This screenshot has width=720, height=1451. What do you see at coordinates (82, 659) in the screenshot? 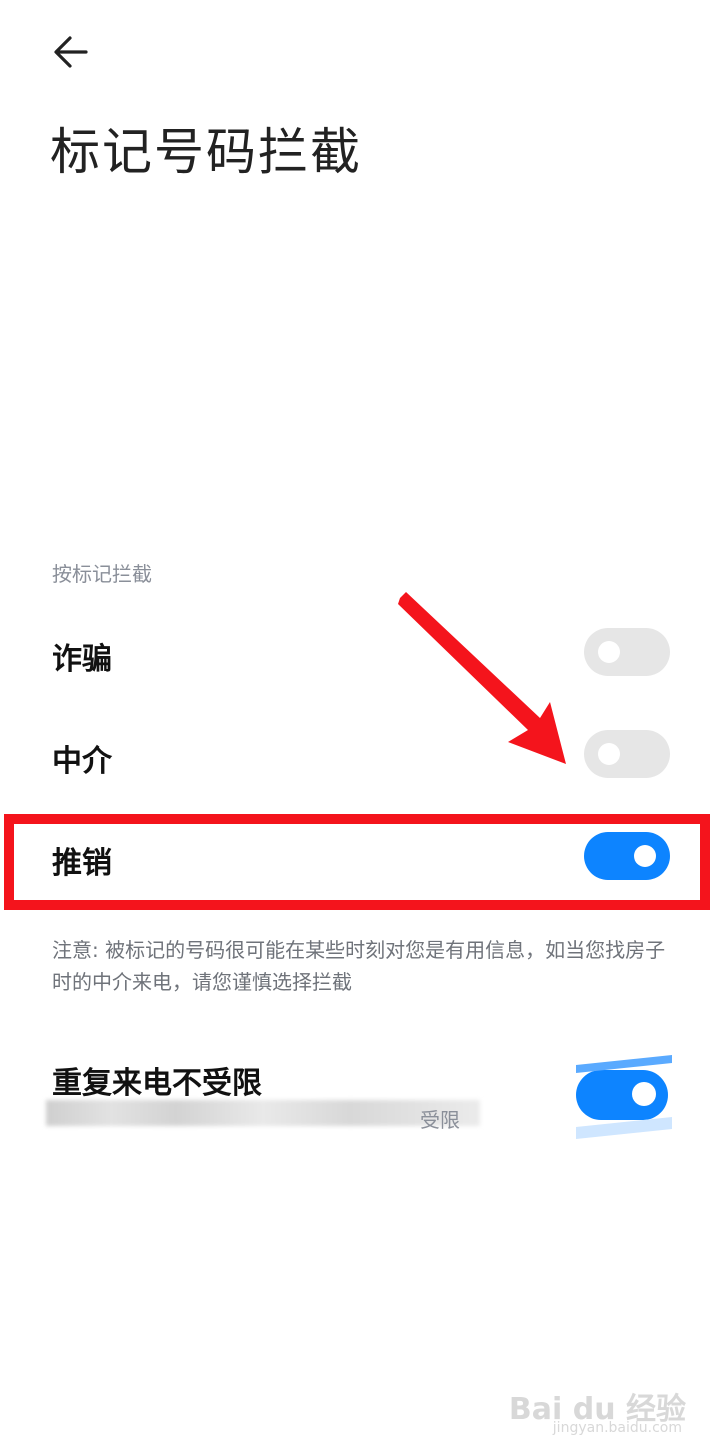
I see `setting-row-label: 诈骗` at bounding box center [82, 659].